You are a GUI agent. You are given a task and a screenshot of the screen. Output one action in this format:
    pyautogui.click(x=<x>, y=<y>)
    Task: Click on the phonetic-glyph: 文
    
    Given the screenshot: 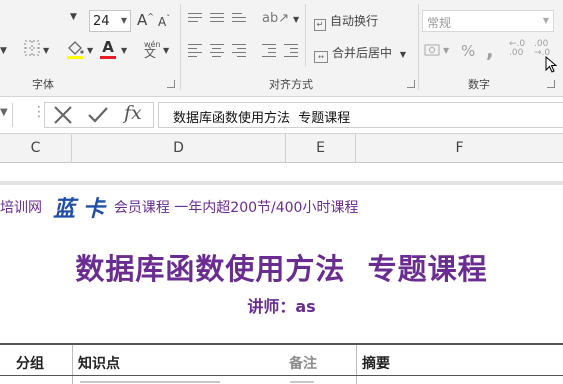 What is the action you would take?
    pyautogui.click(x=150, y=53)
    